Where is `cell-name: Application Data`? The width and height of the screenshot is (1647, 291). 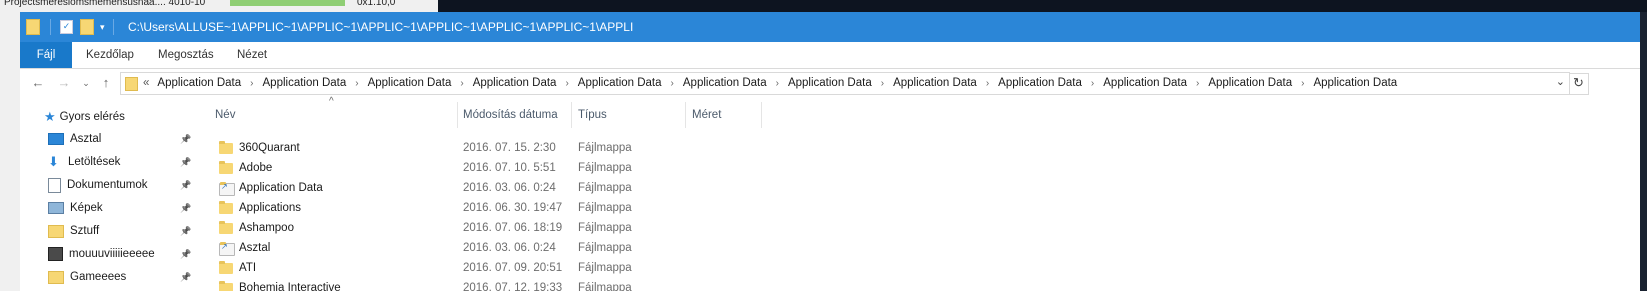
cell-name: Application Data is located at coordinates (281, 188).